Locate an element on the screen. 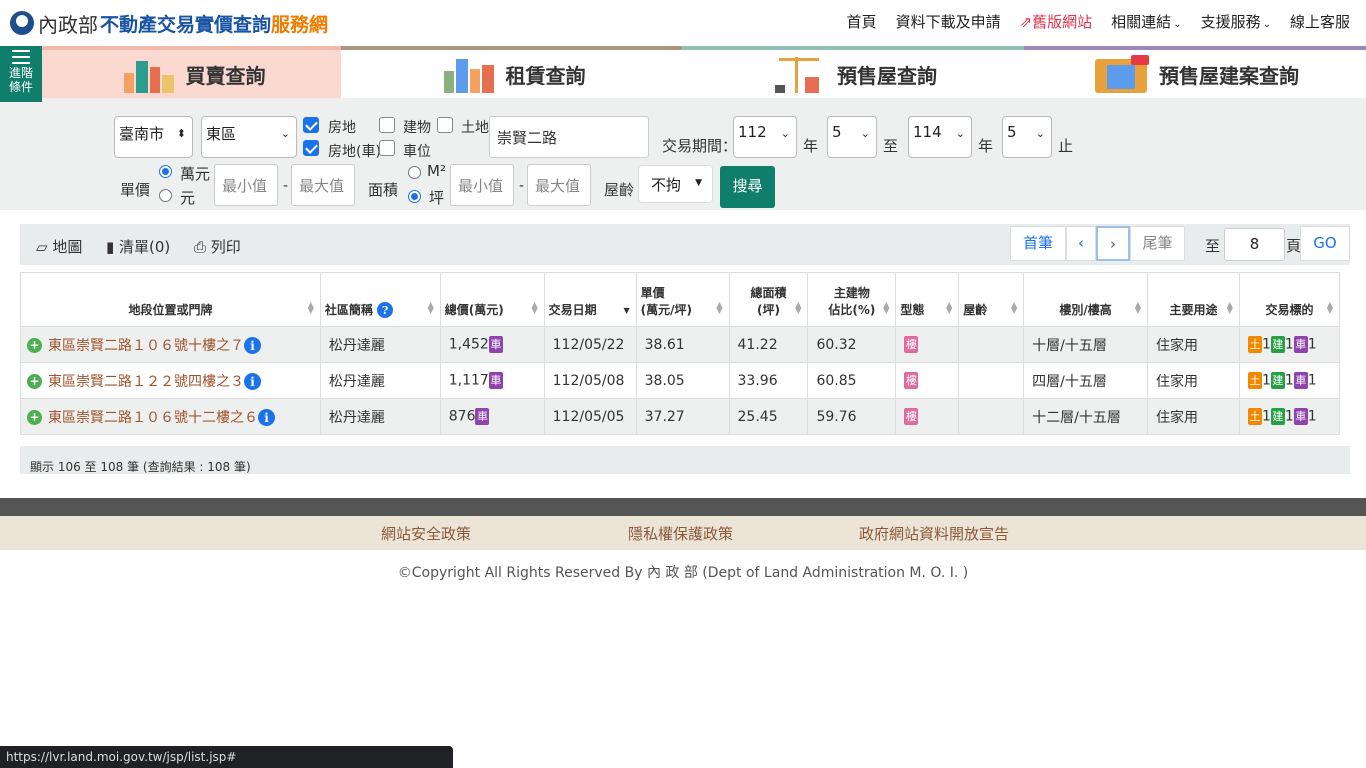 This screenshot has height=768, width=1366. map-icon: ▱ is located at coordinates (44, 247).